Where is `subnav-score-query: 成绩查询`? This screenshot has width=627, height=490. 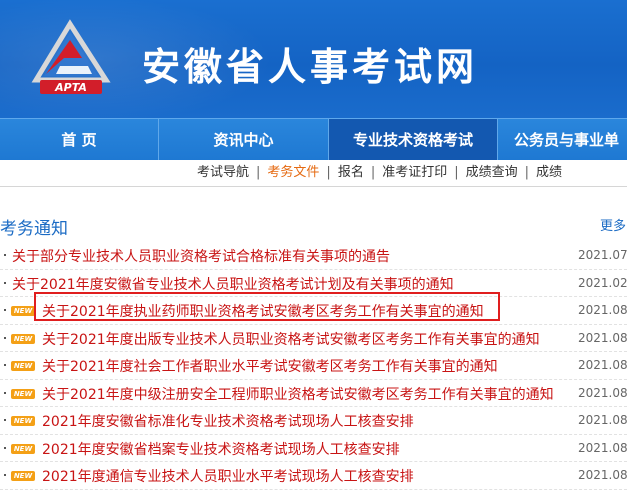
subnav-score-query: 成绩查询 is located at coordinates (492, 173).